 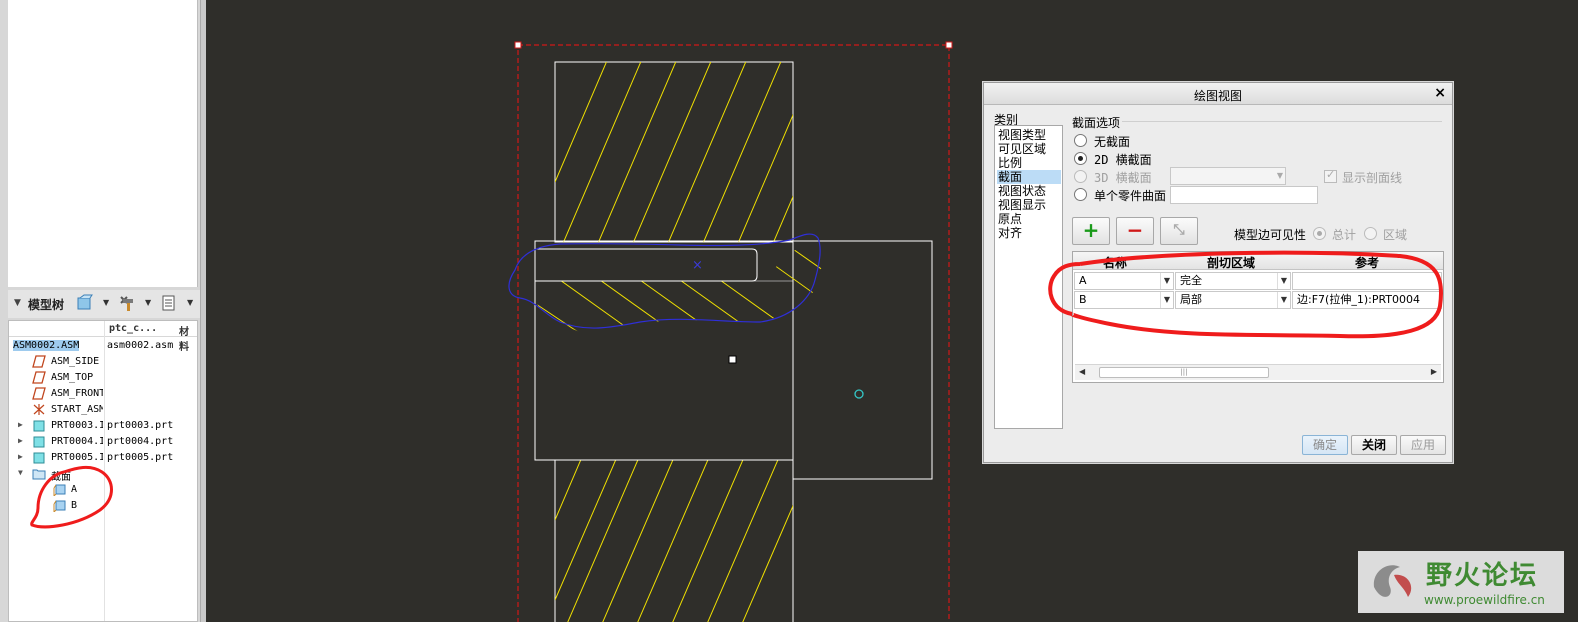 I want to click on category-item: 可见区域, so click(x=1029, y=149).